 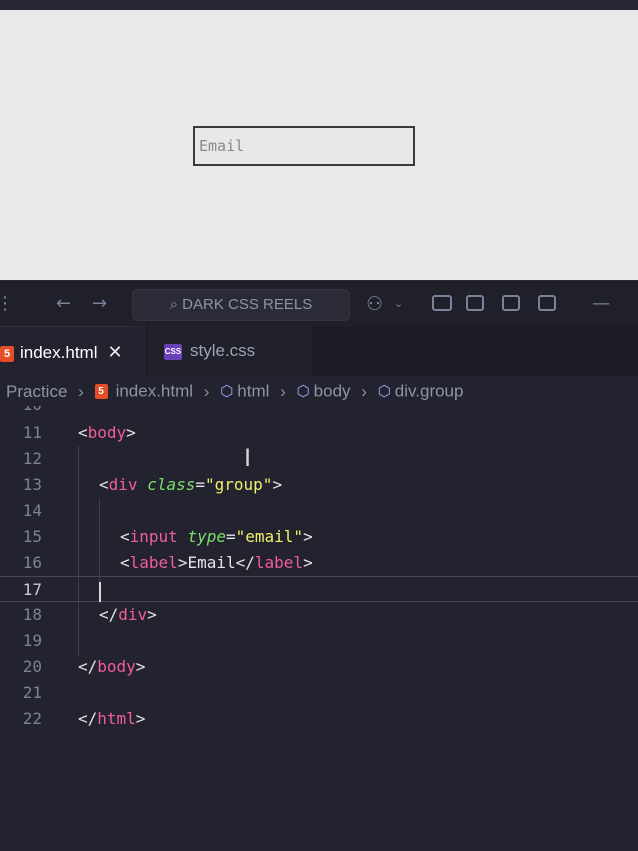 I want to click on chevron-down-icon: ⌄, so click(x=398, y=304).